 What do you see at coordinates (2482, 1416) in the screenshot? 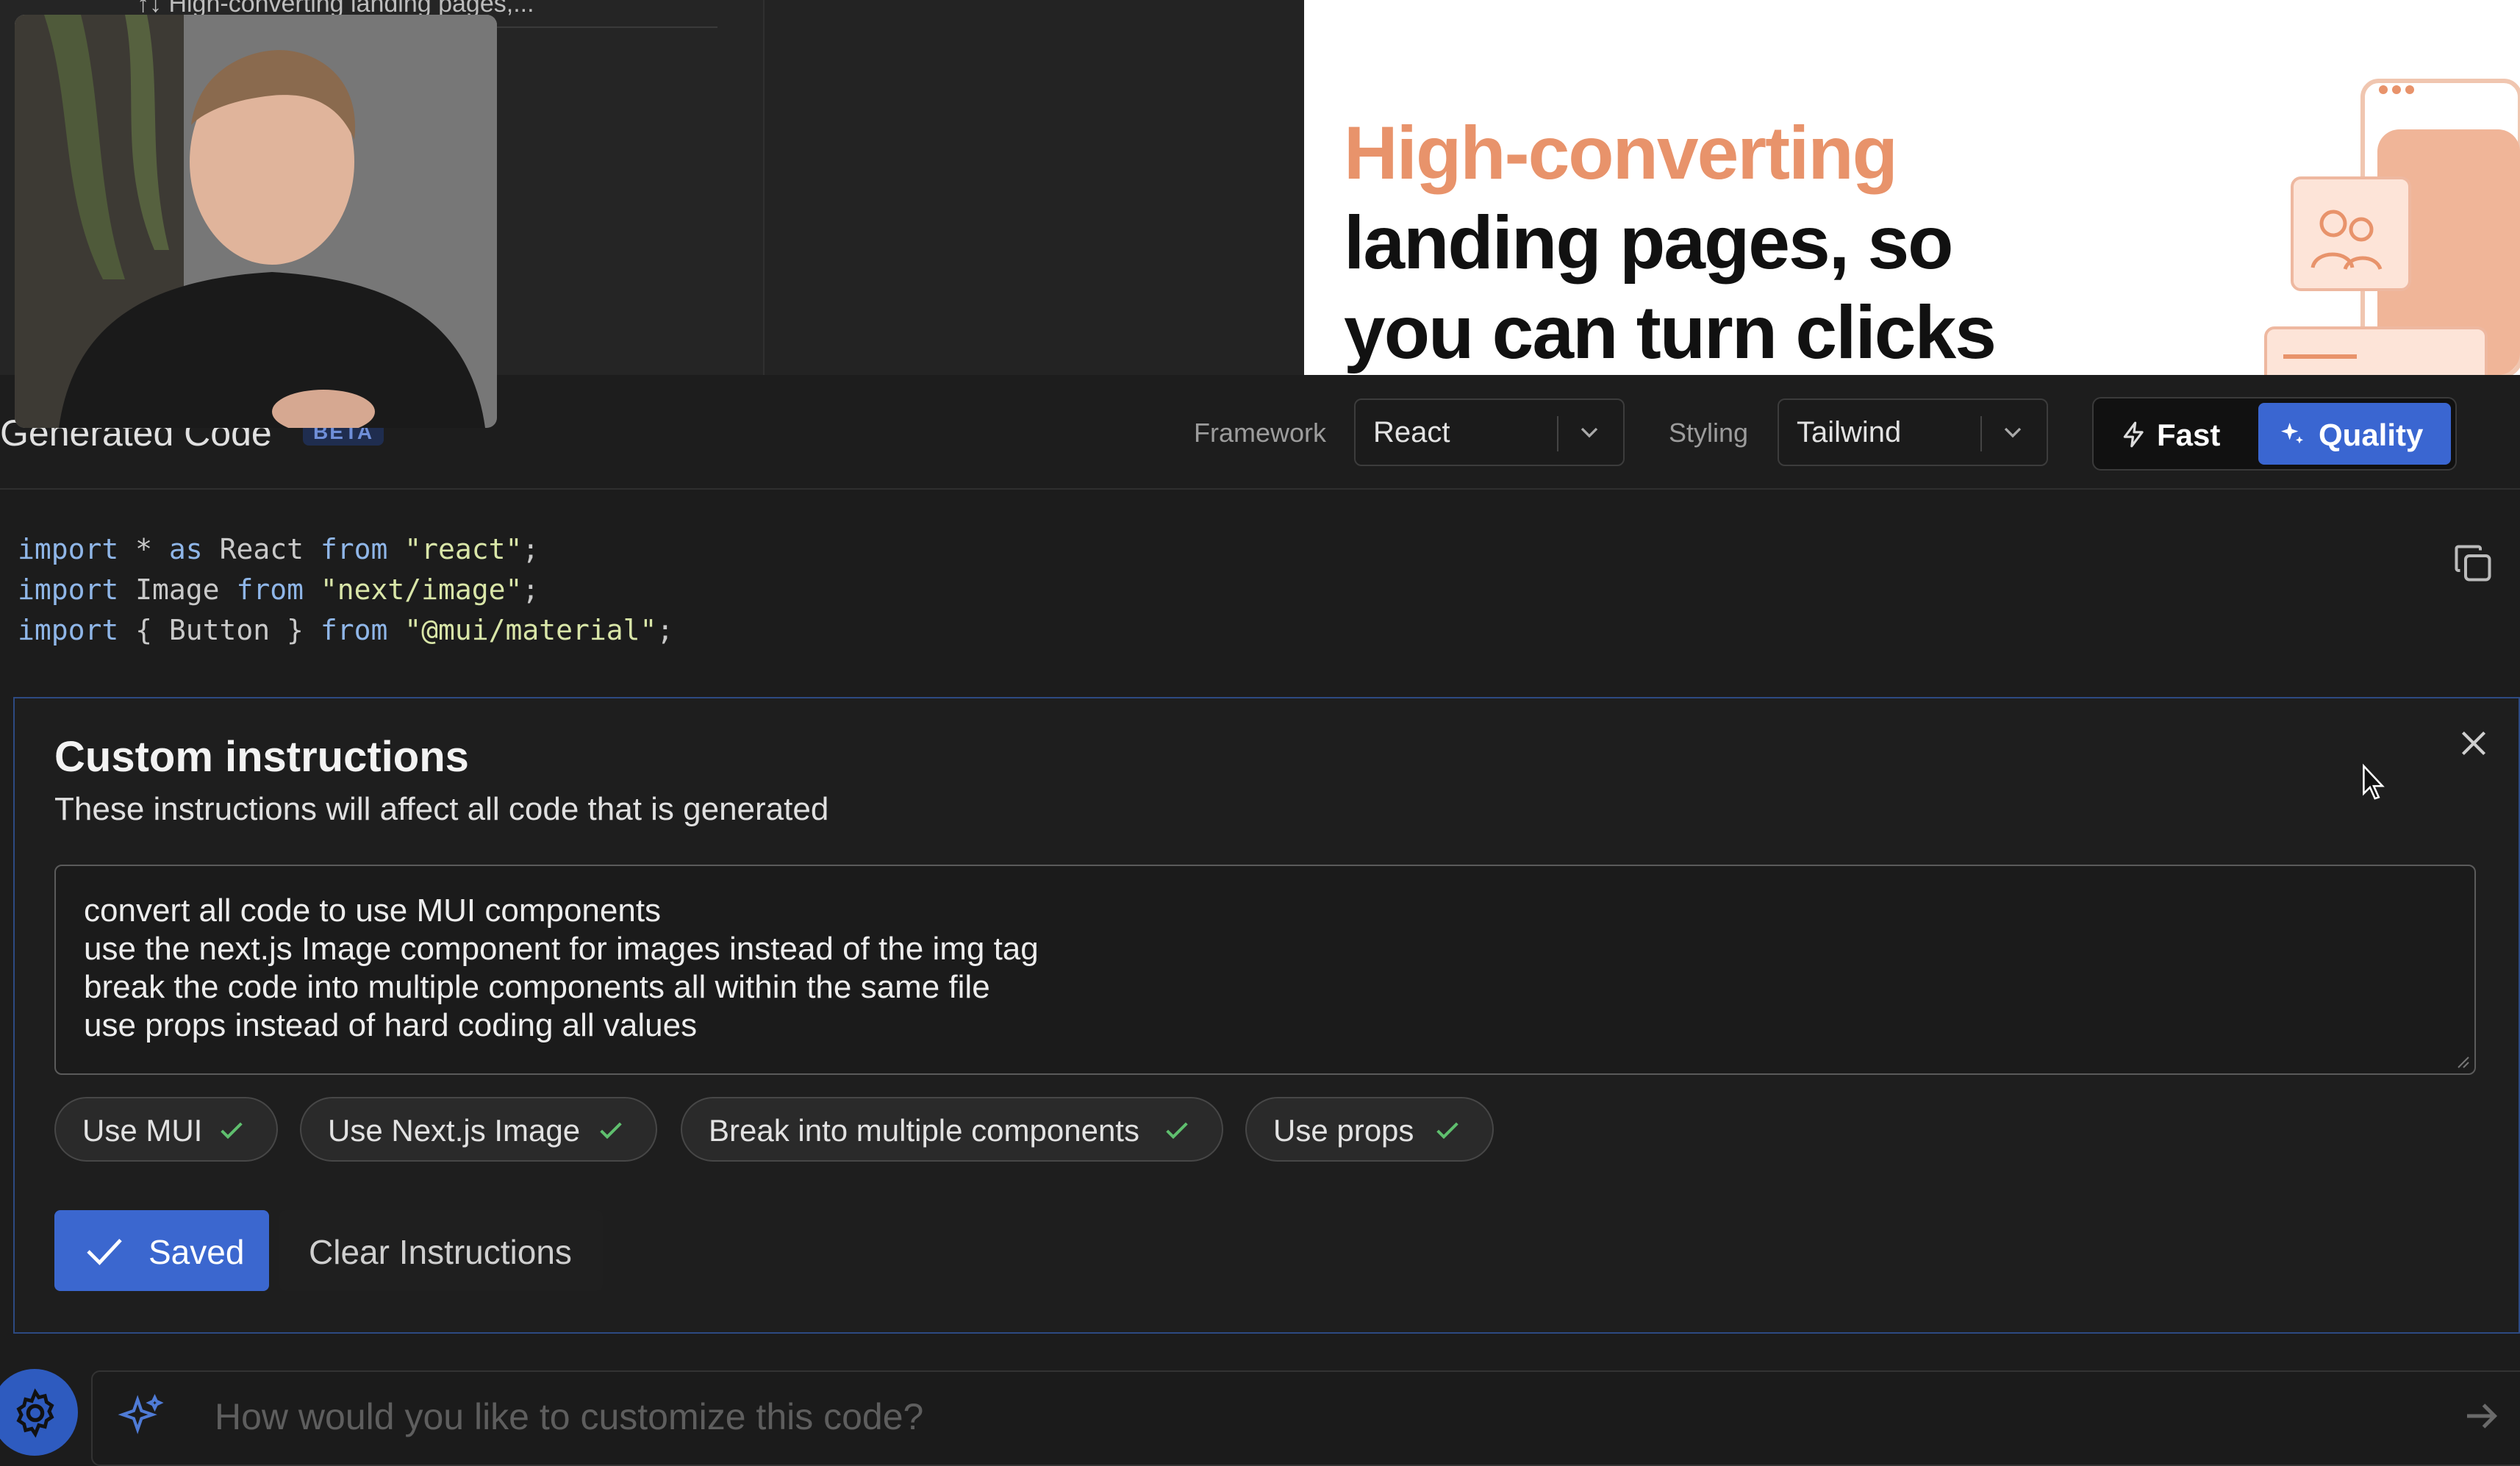
I see `send-arrow-icon` at bounding box center [2482, 1416].